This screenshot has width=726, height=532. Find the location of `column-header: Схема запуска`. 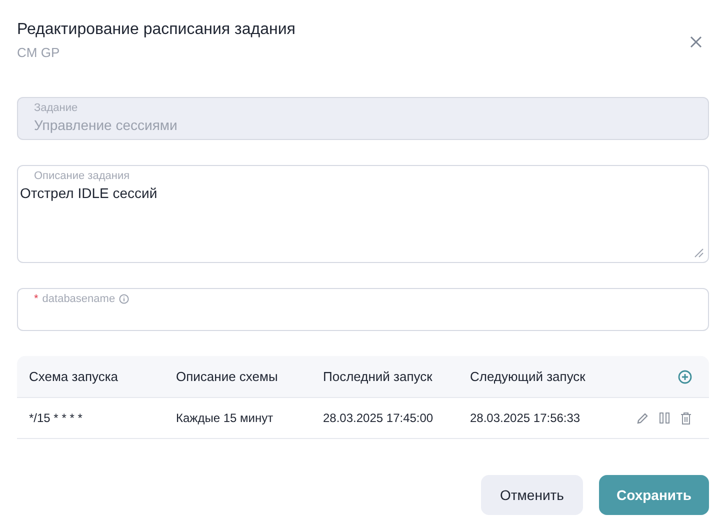

column-header: Схема запуска is located at coordinates (74, 376).